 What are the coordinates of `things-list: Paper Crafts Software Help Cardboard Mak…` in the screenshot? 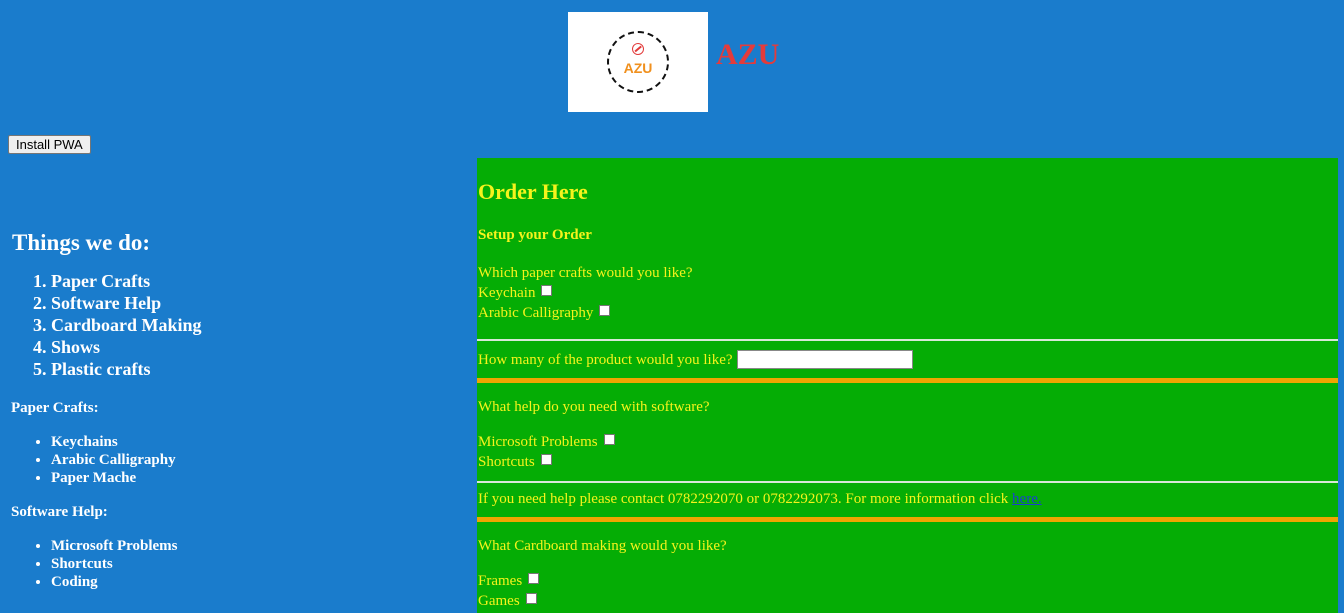 It's located at (235, 325).